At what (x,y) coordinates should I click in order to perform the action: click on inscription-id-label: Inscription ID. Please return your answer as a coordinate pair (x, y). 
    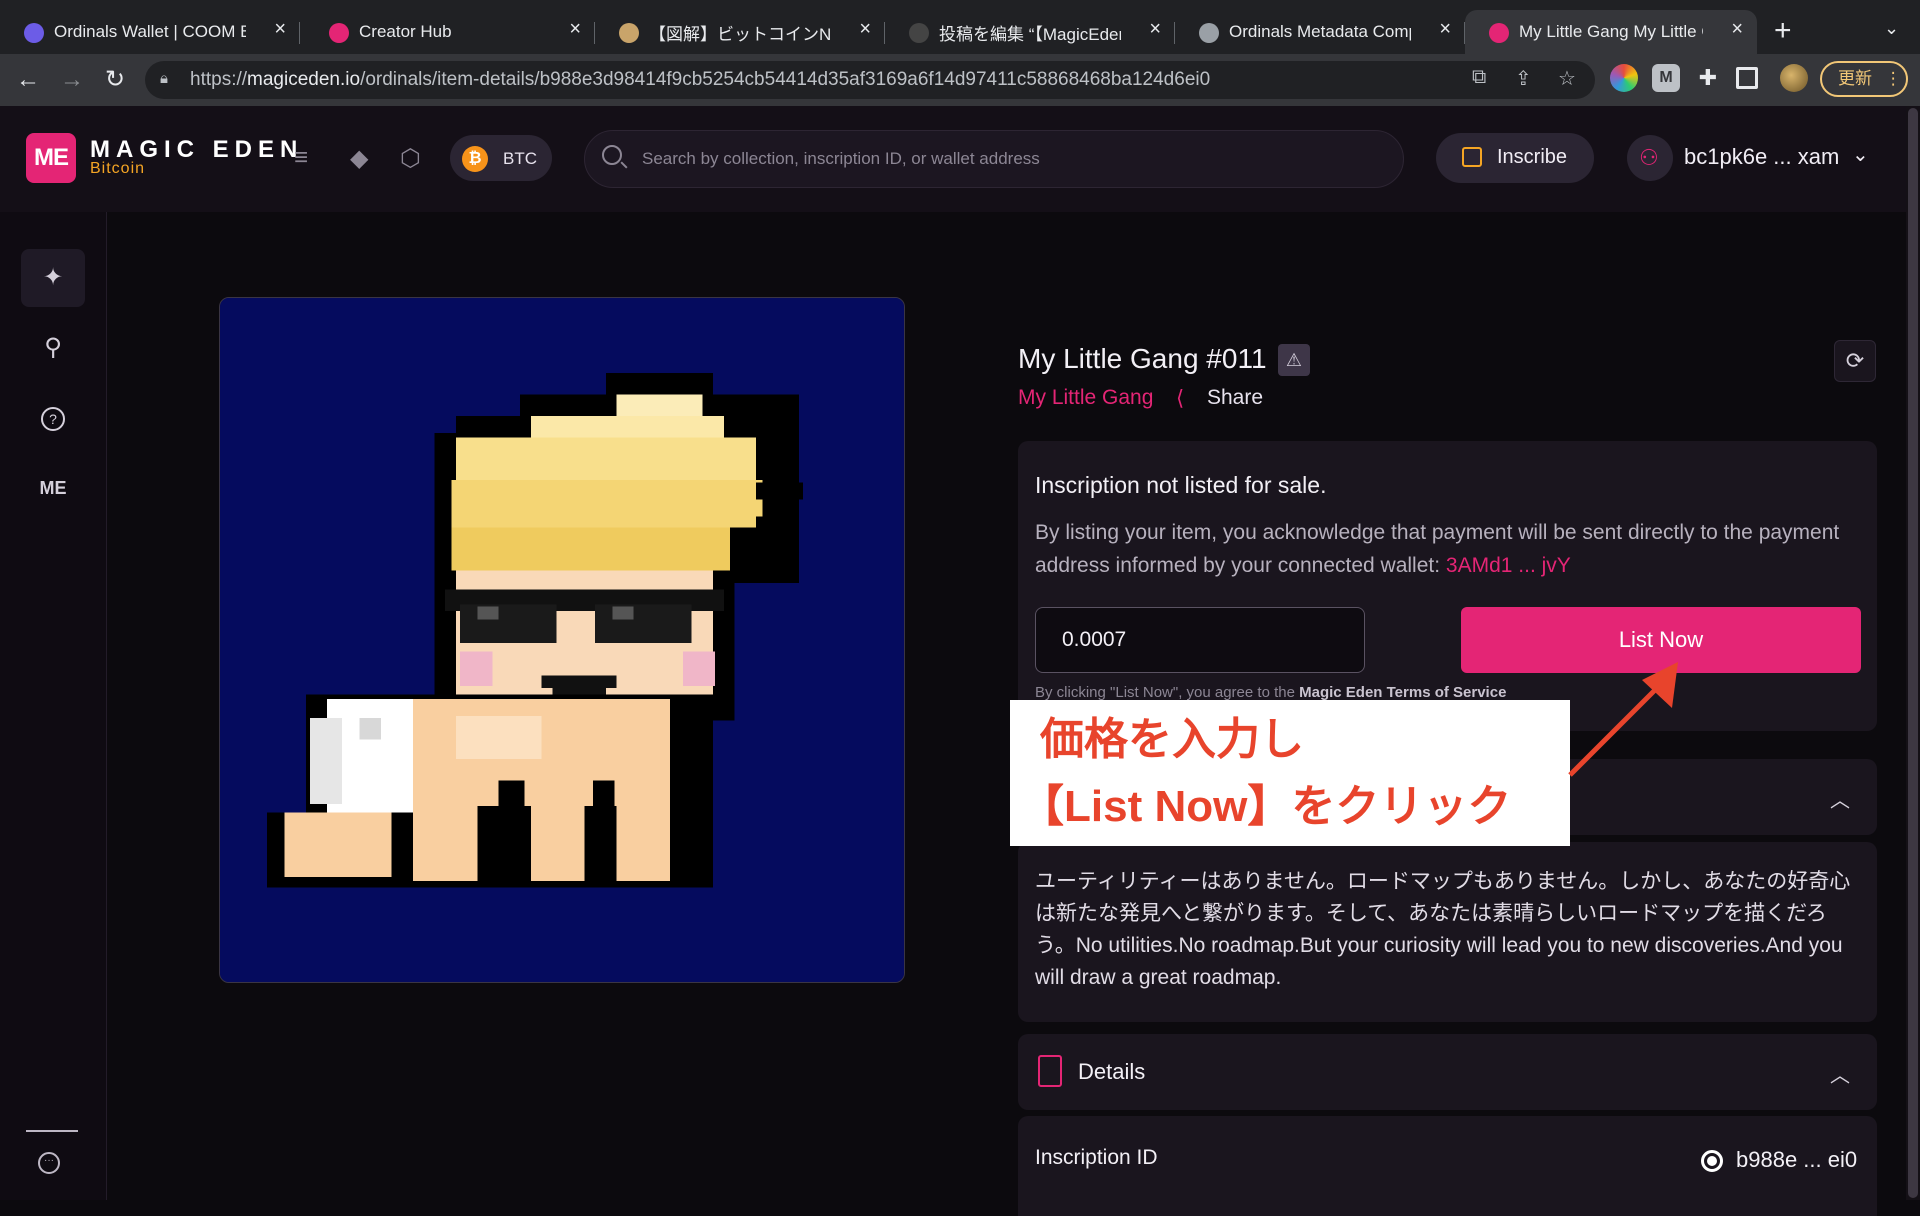
    Looking at the image, I should click on (1096, 1157).